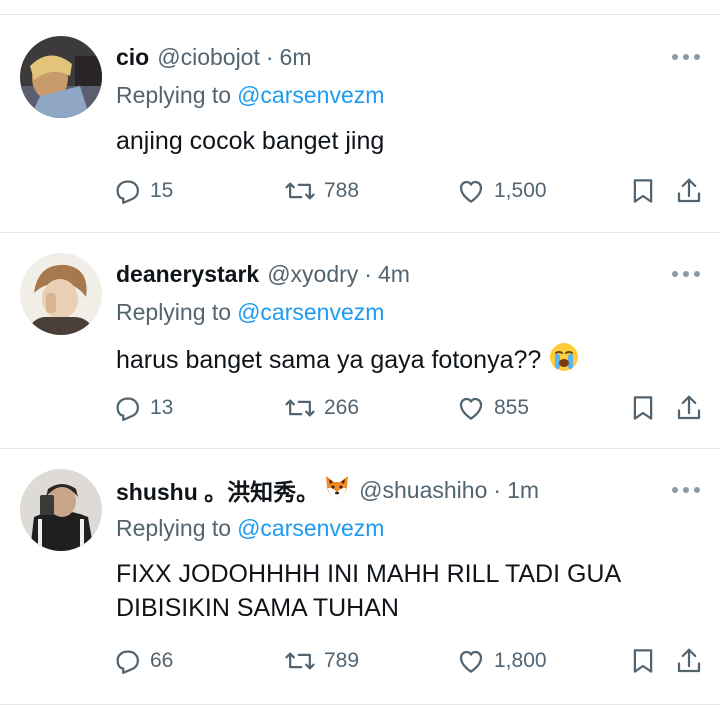 The height and width of the screenshot is (710, 720). What do you see at coordinates (394, 274) in the screenshot?
I see `timestamp: 4m` at bounding box center [394, 274].